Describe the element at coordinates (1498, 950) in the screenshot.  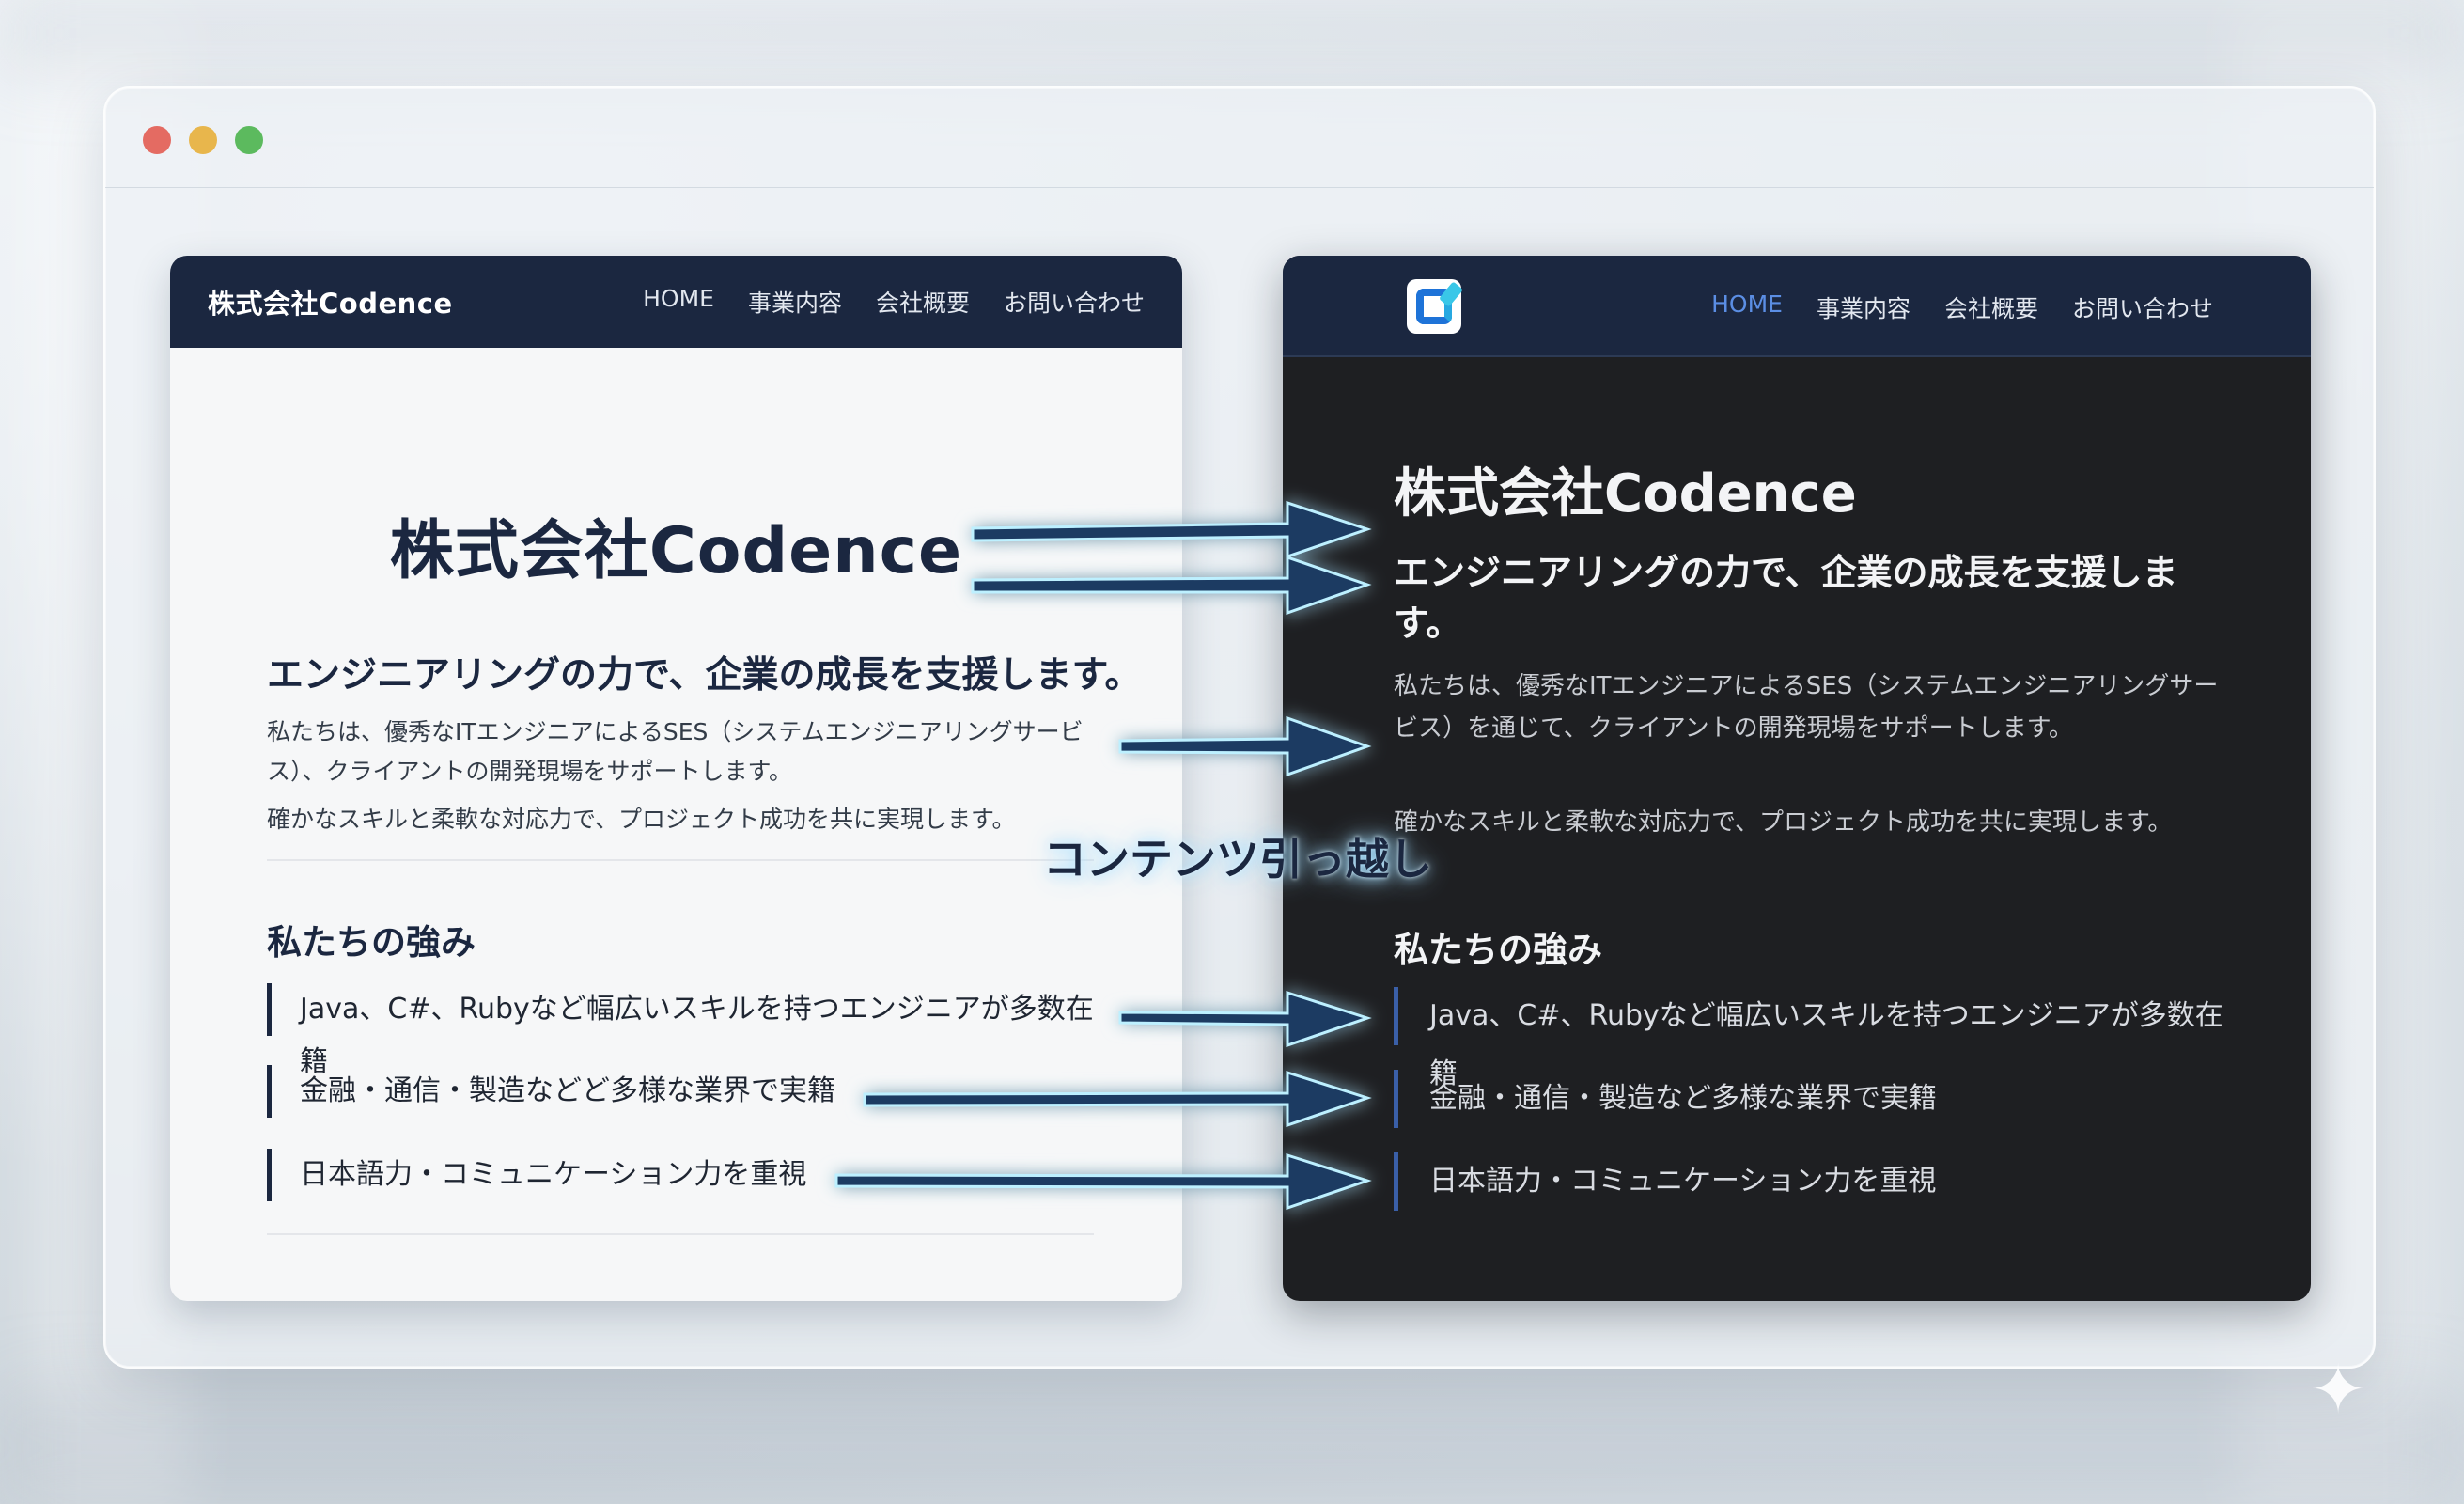
I see `new-strengths-title: 私たちの強み` at that location.